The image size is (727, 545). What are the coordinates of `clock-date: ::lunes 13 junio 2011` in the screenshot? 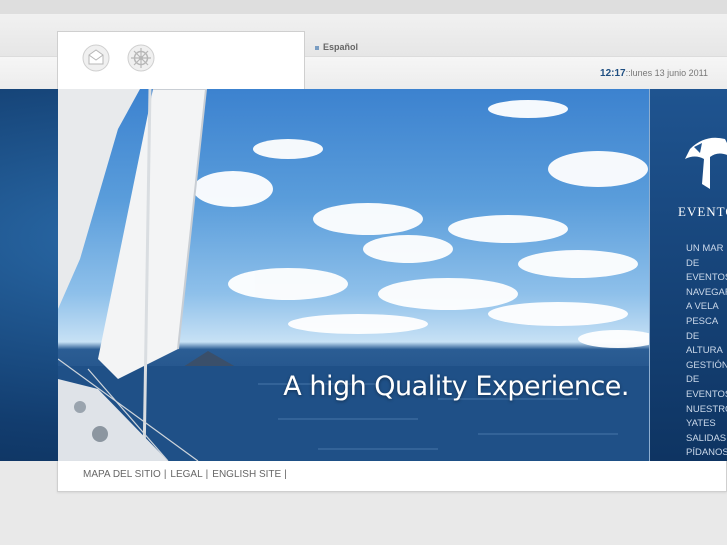 It's located at (666, 73).